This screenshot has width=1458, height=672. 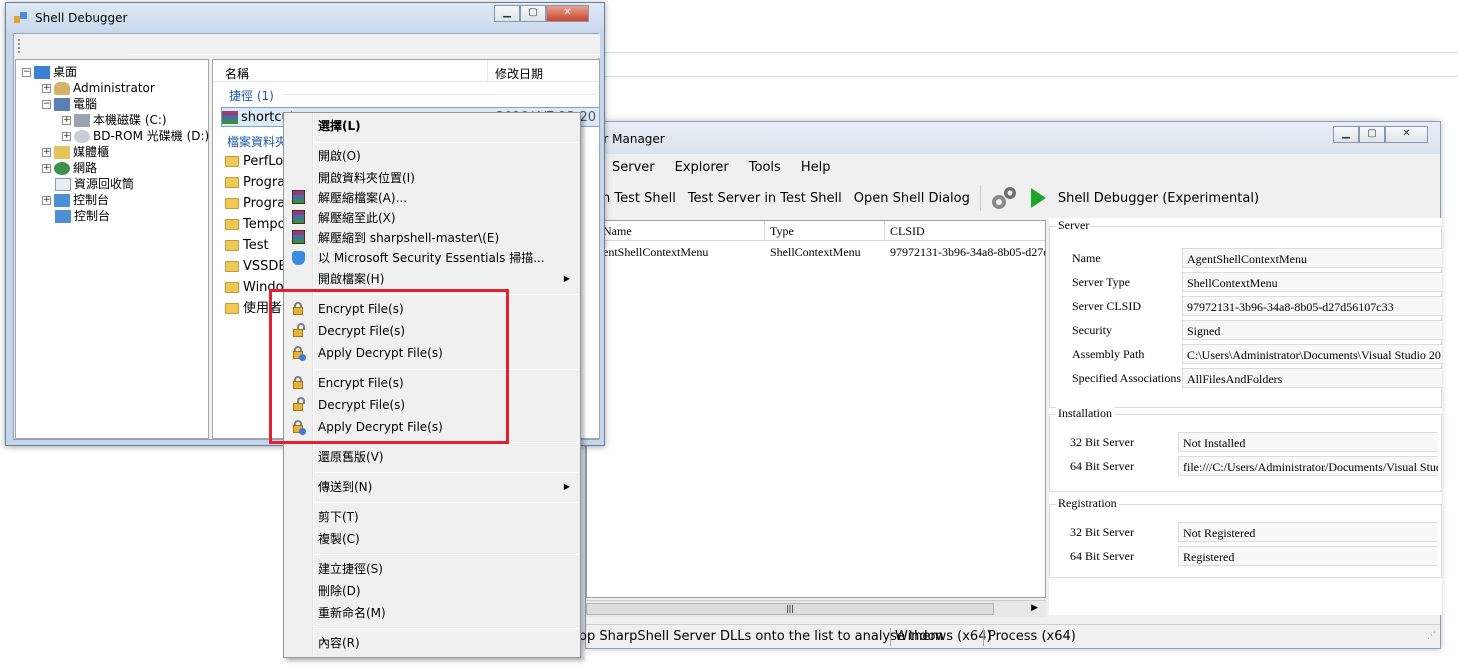 I want to click on associations-field: AllFilesAndFolders, so click(x=1312, y=378).